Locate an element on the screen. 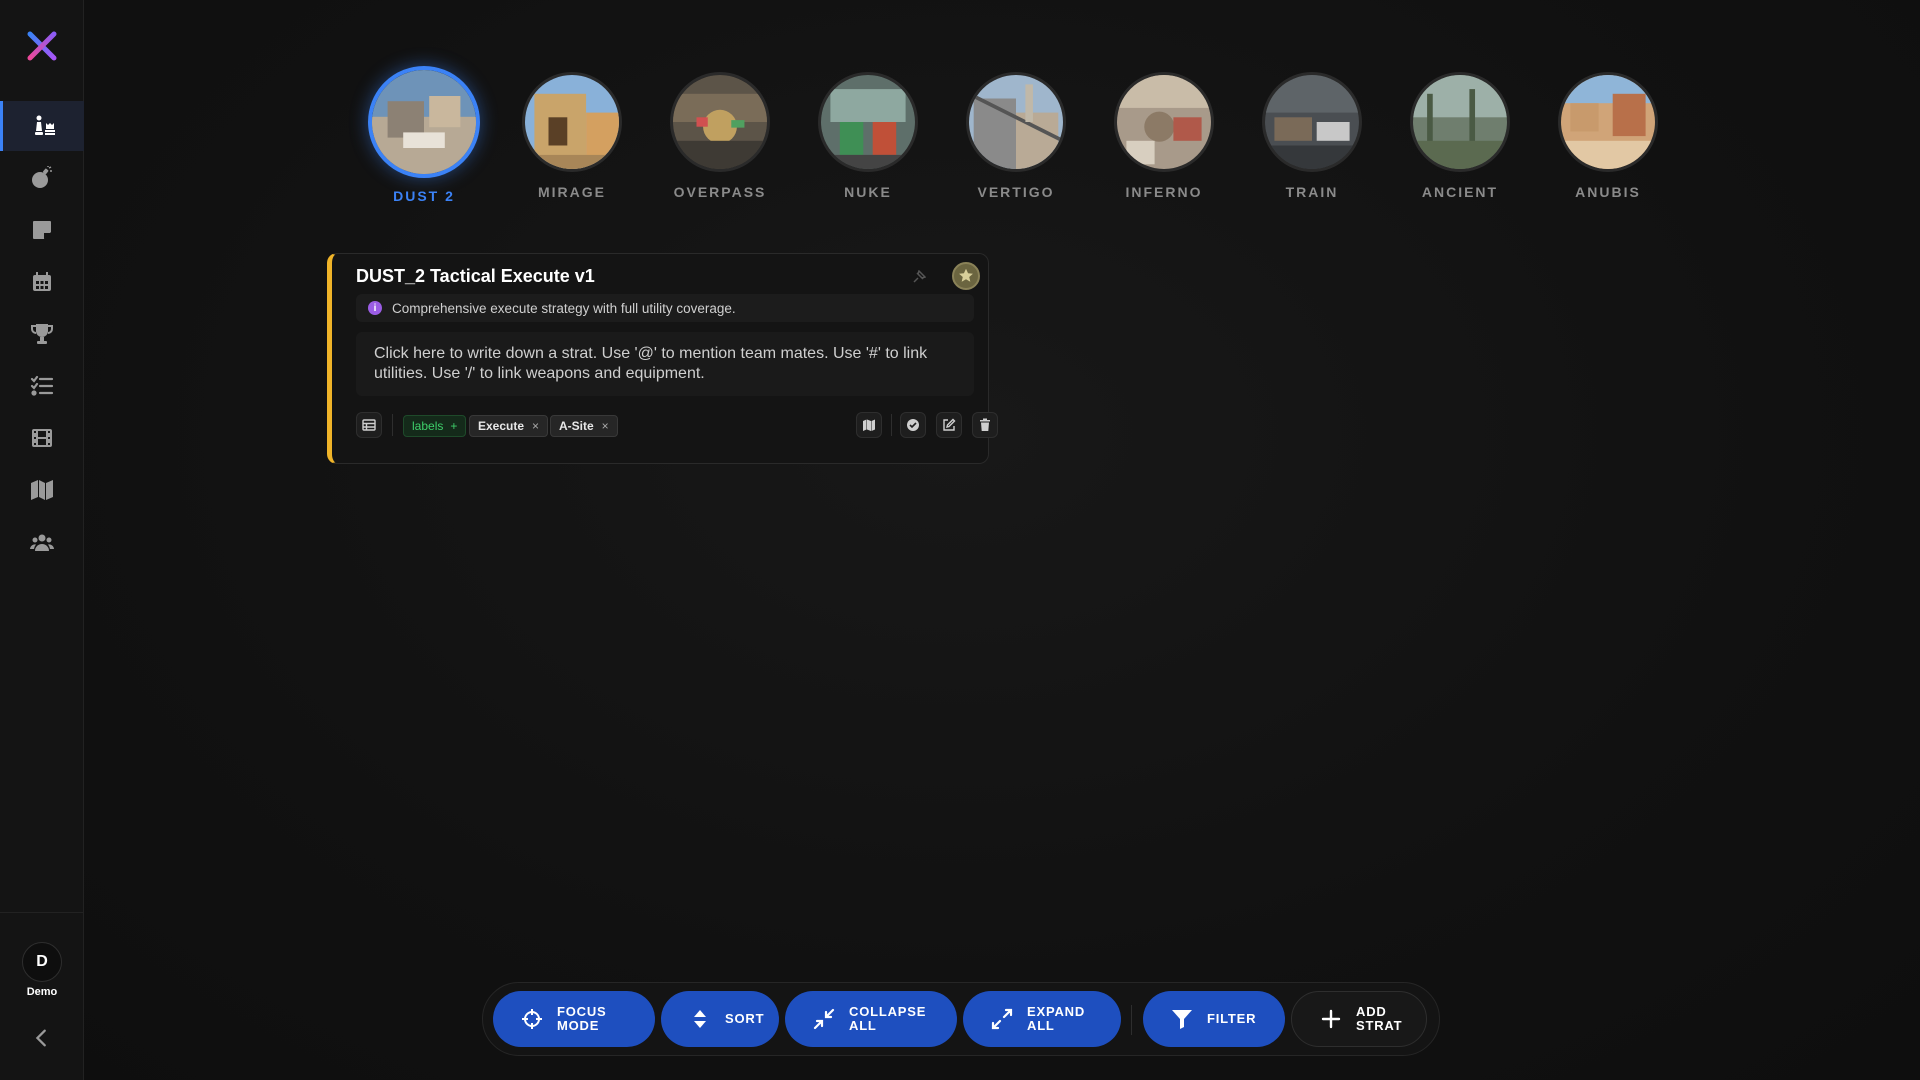 The image size is (1920, 1080). nav-maps is located at coordinates (42, 490).